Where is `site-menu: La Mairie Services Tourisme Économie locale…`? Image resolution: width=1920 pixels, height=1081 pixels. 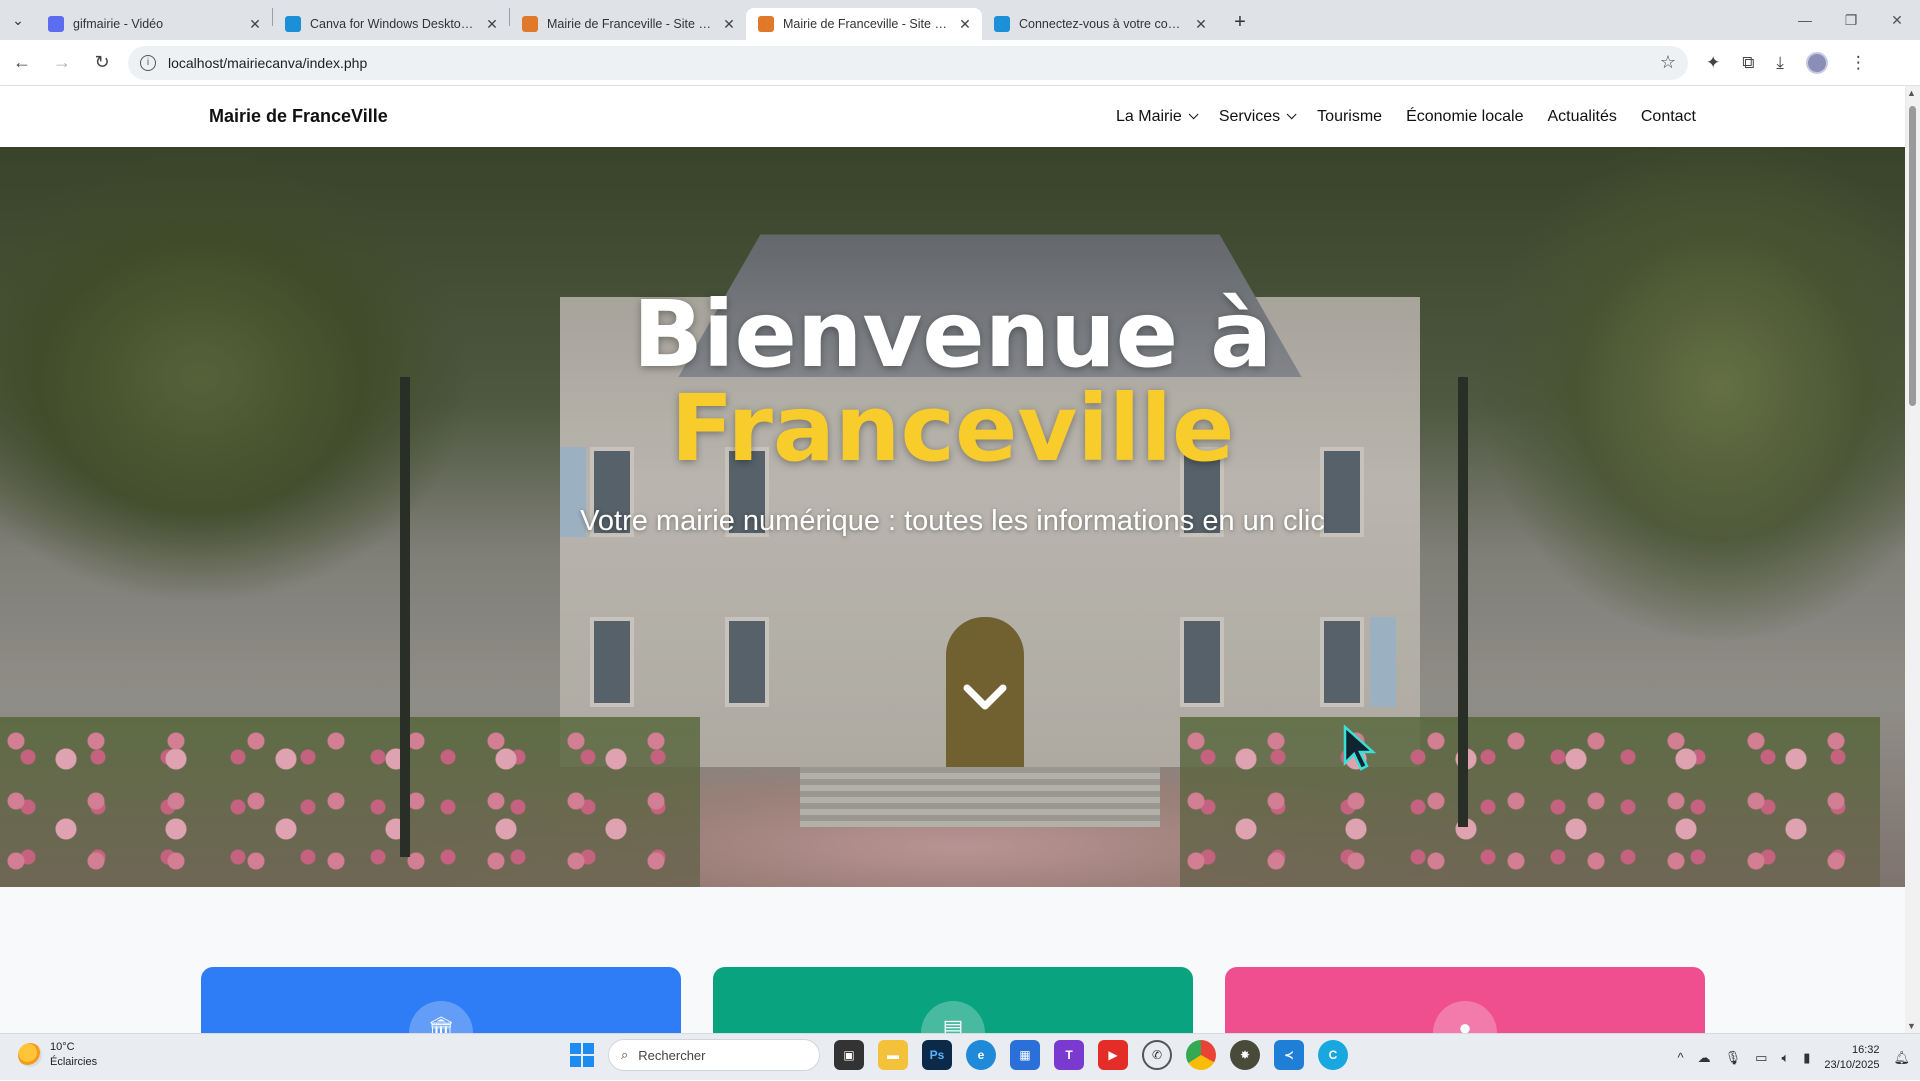 site-menu: La Mairie Services Tourisme Économie locale… is located at coordinates (1406, 117).